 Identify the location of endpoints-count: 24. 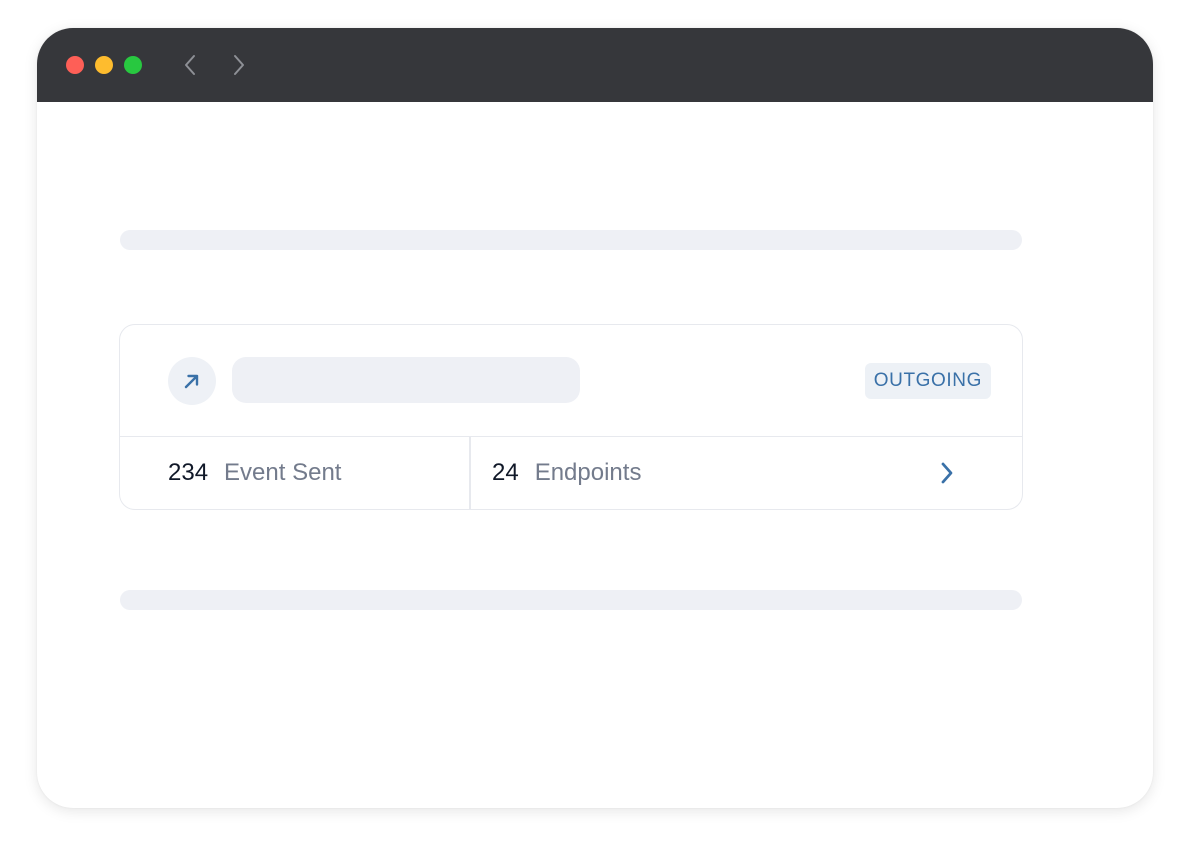
(505, 472).